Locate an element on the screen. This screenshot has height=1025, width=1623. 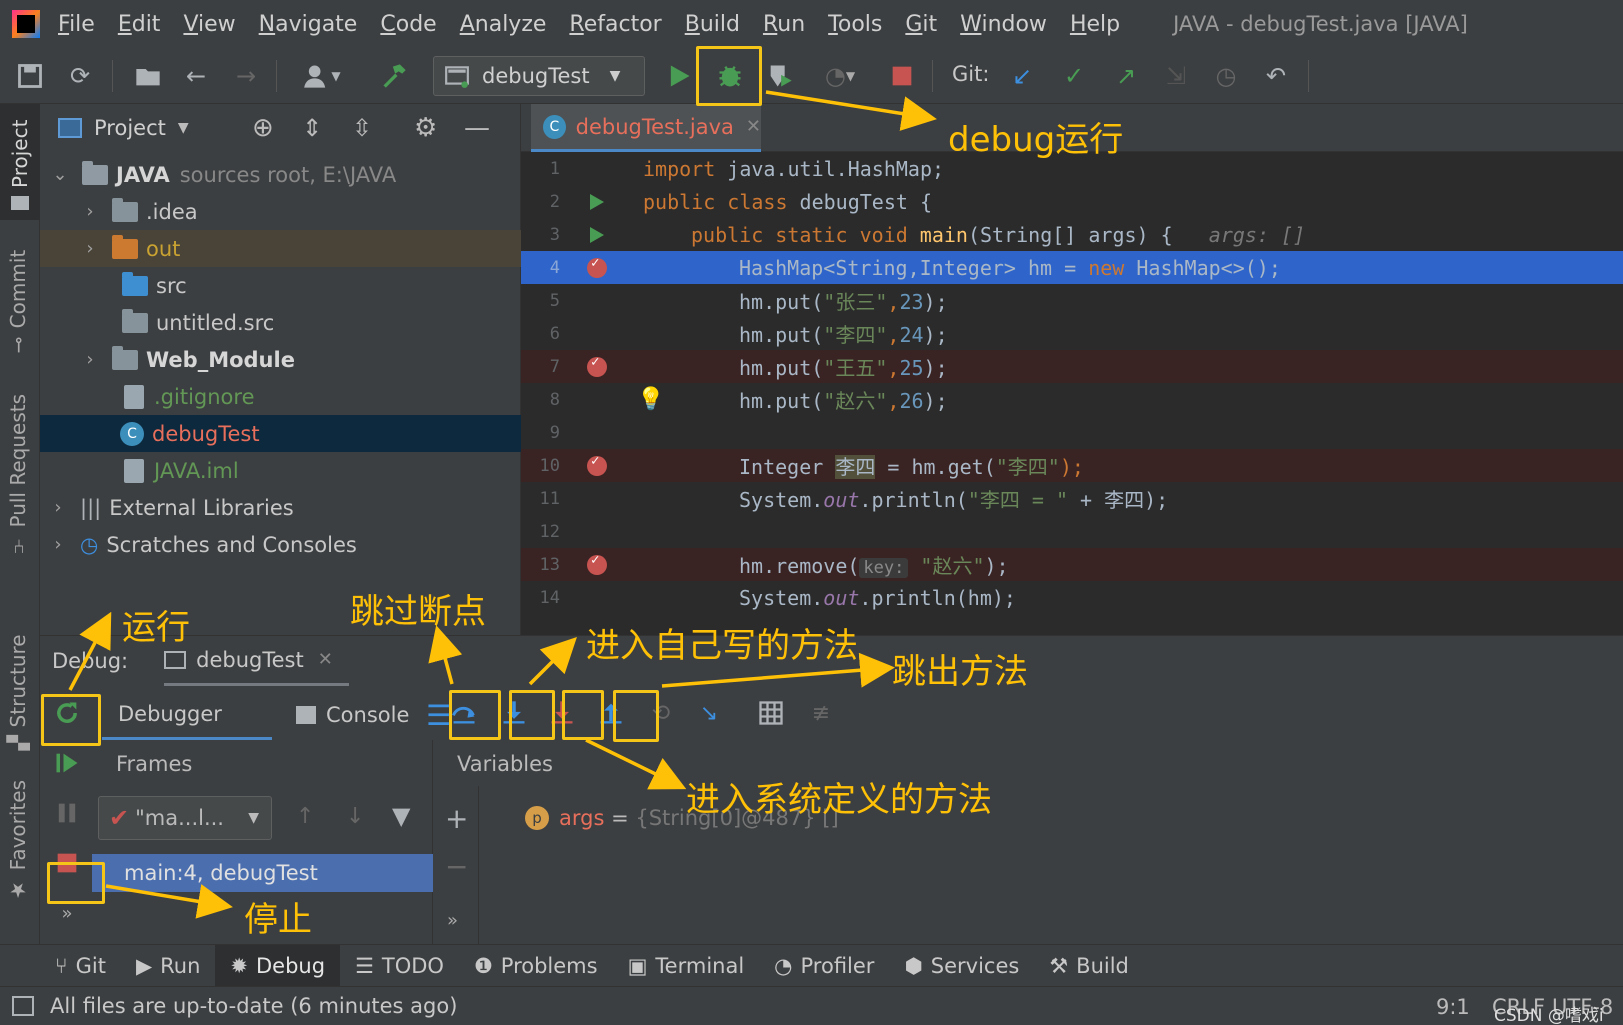
user-dropdown-icon: ▼ is located at coordinates (322, 76).